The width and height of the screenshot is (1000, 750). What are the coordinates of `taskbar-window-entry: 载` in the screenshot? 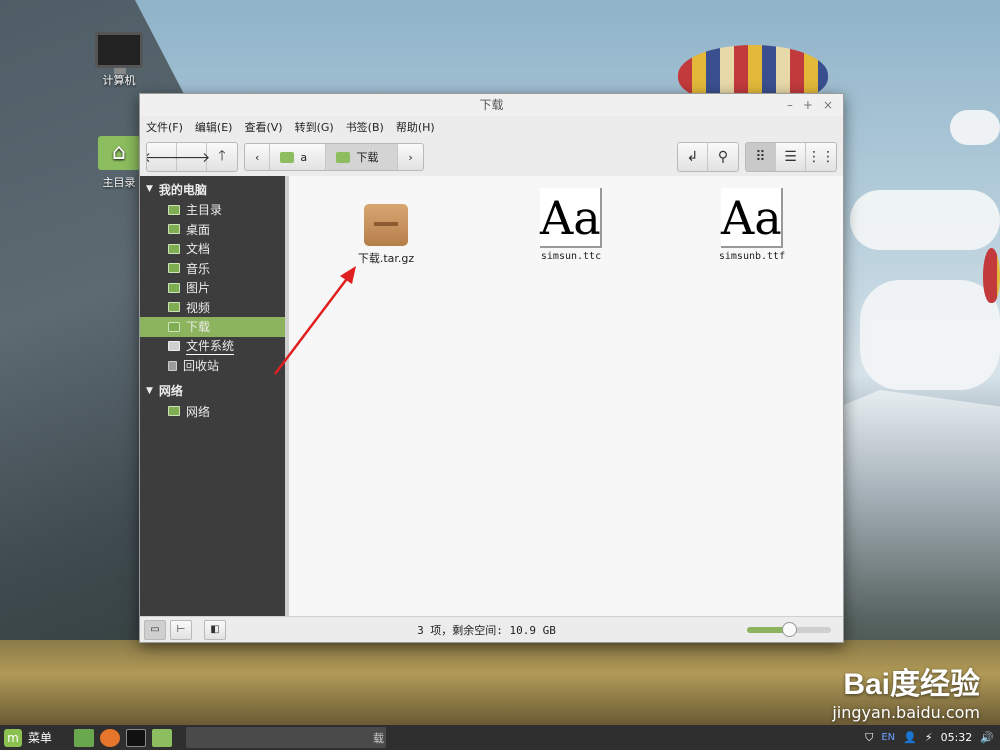 It's located at (286, 737).